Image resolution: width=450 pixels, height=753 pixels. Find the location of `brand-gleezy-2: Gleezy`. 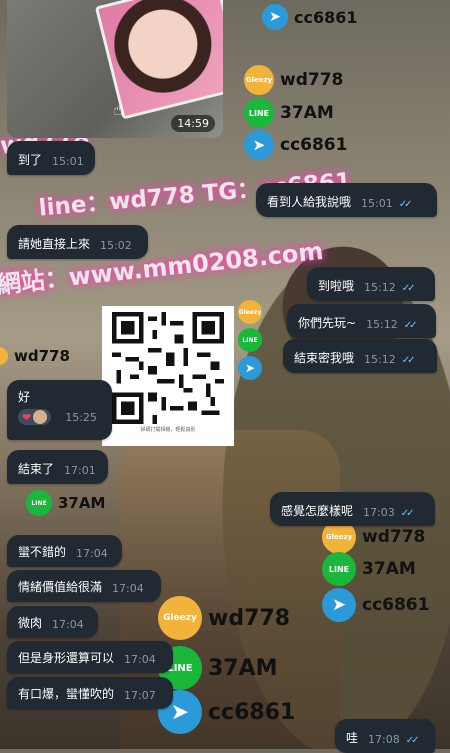

brand-gleezy-2: Gleezy is located at coordinates (250, 312).